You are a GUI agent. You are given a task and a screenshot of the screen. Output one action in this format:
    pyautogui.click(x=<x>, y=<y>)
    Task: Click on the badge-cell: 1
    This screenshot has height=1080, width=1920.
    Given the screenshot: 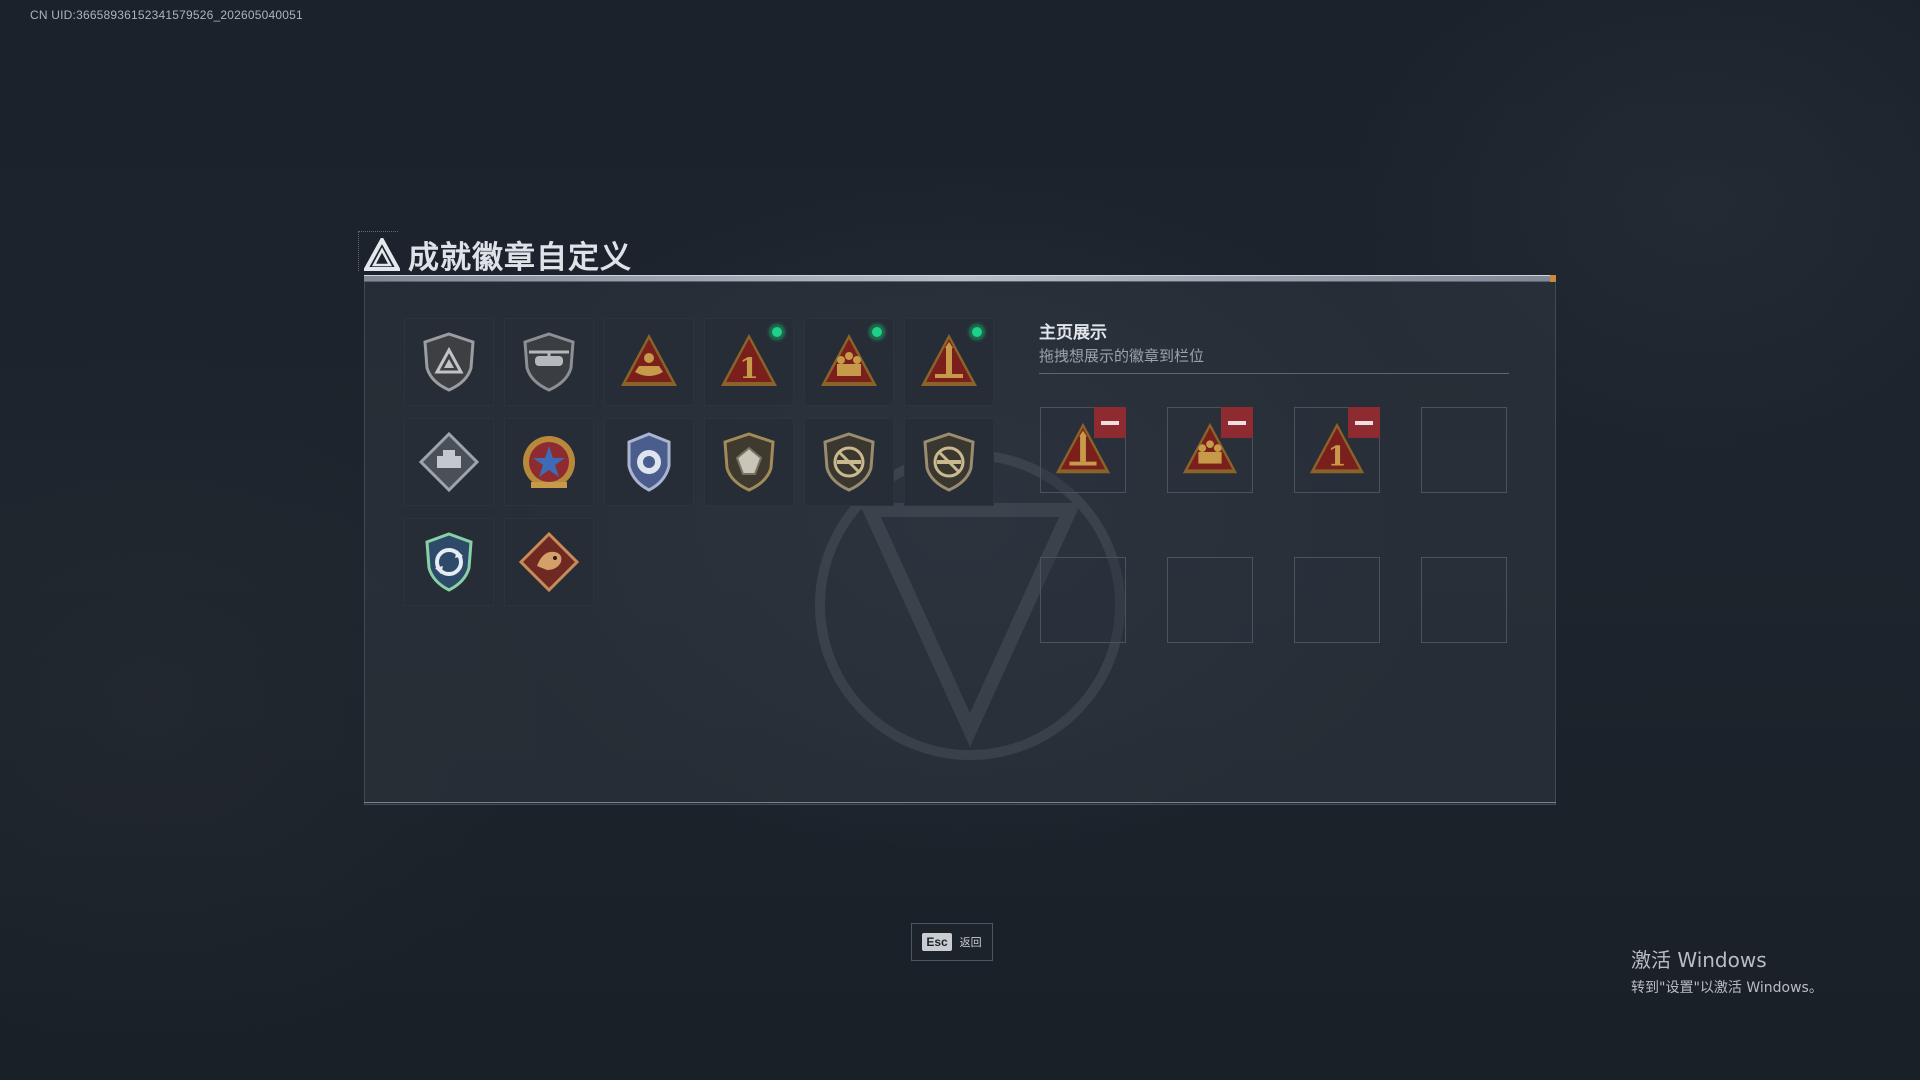 What is the action you would take?
    pyautogui.click(x=749, y=362)
    